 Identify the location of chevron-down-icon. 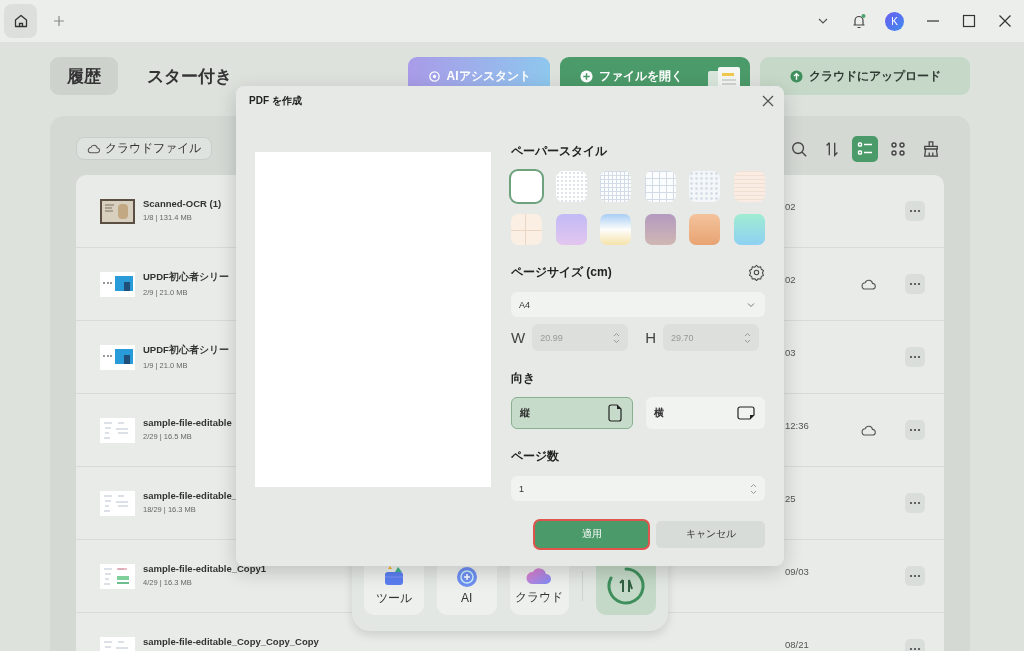
(751, 304).